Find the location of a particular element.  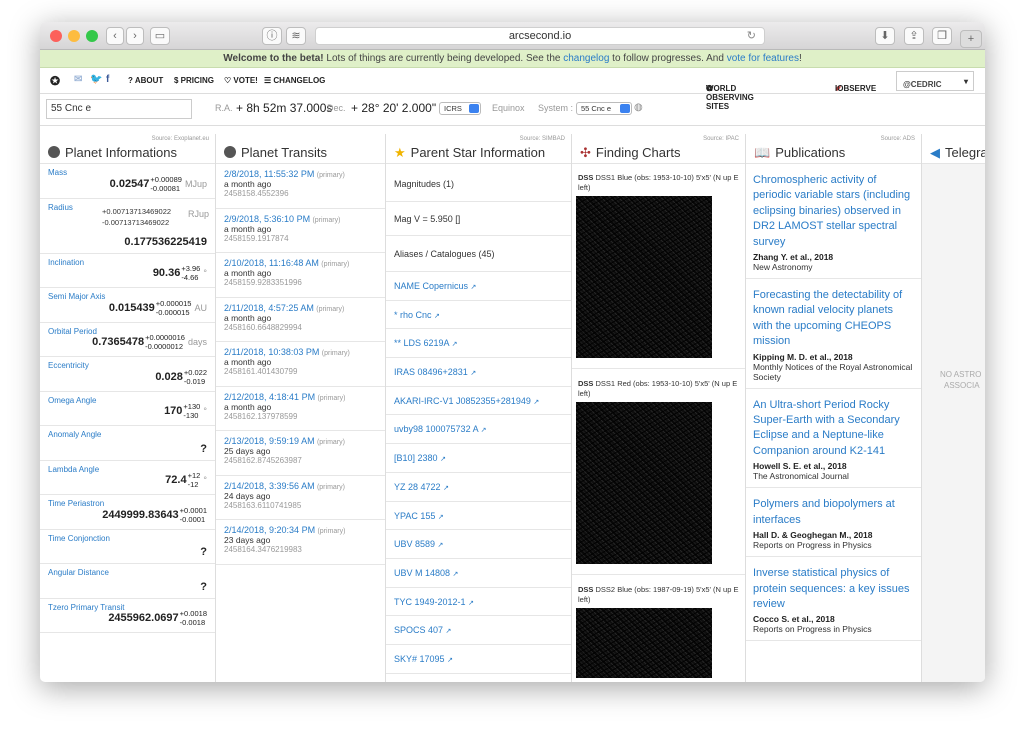

about-link: ? ABOUT is located at coordinates (145, 80).